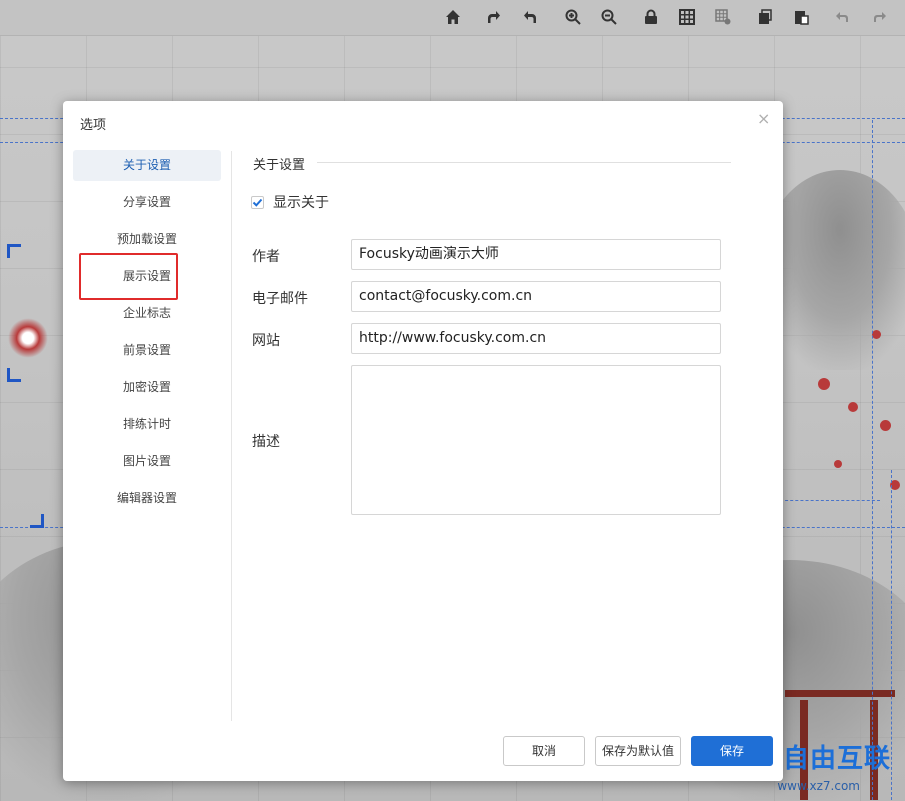  I want to click on sidebar-item-rehearsal-timing: 排练计时, so click(147, 424).